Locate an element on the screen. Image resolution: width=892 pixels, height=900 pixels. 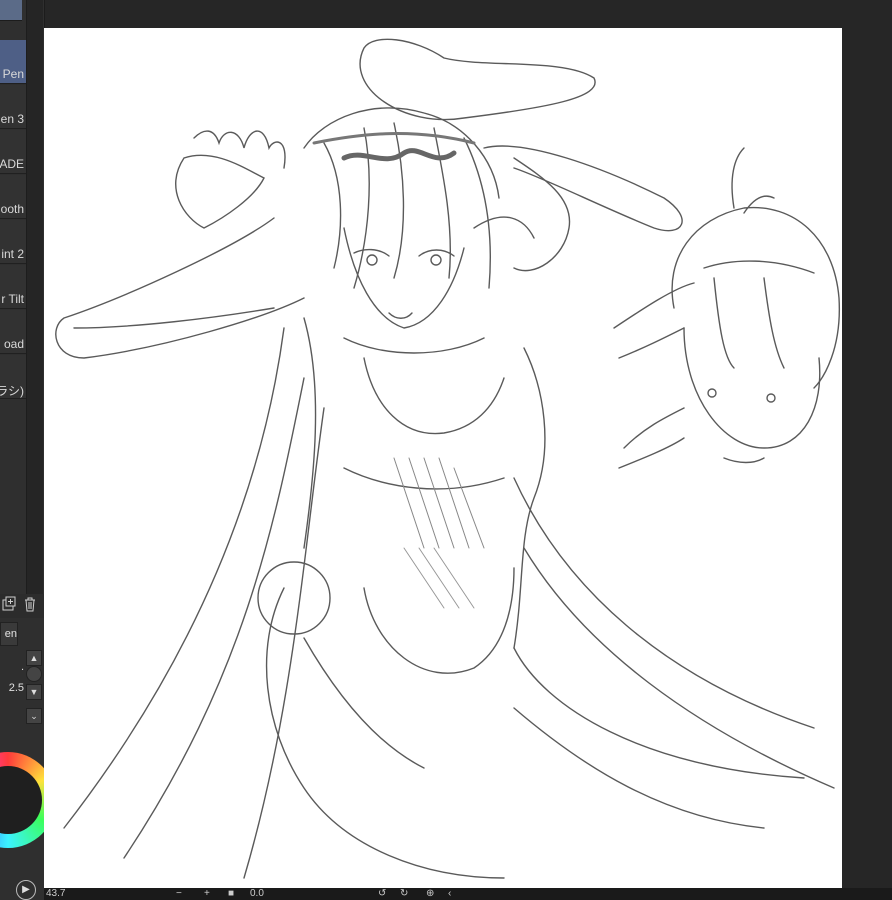
chevron-left-icon: ‹ is located at coordinates (449, 894).